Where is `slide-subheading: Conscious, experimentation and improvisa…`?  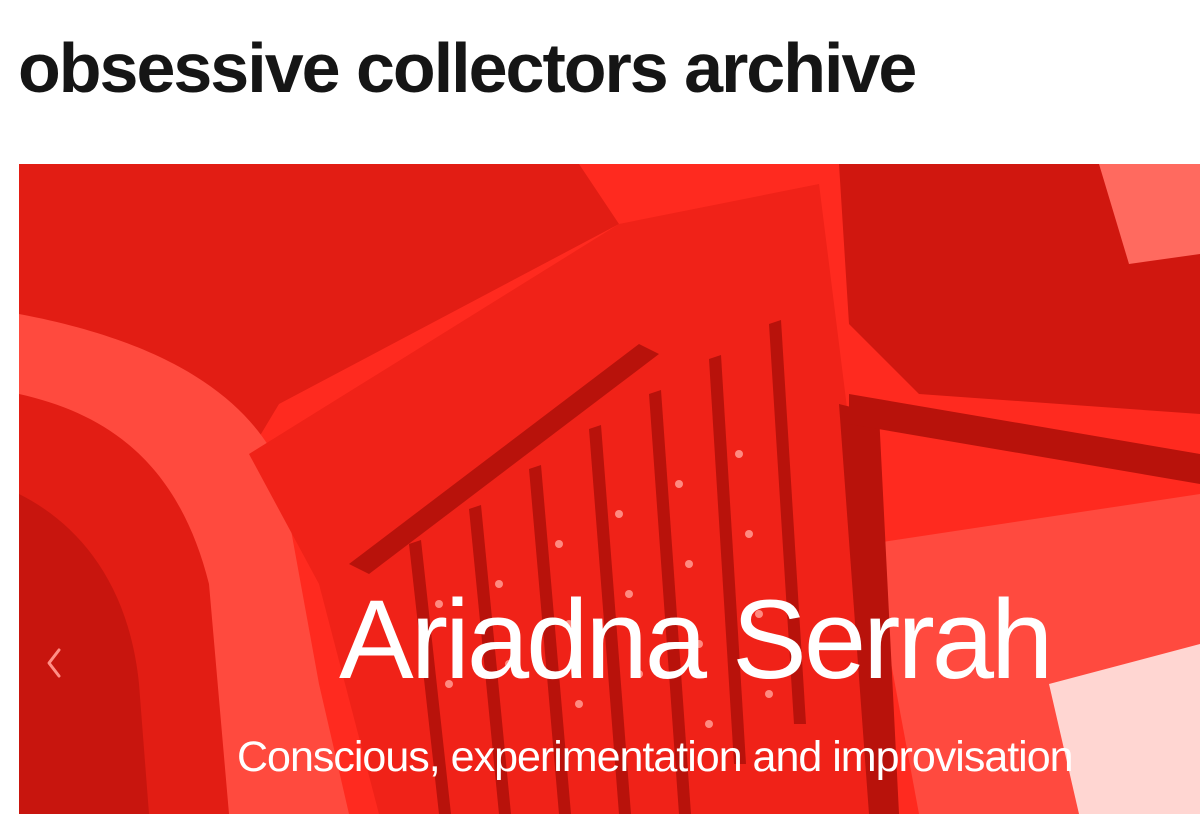 slide-subheading: Conscious, experimentation and improvisa… is located at coordinates (655, 757).